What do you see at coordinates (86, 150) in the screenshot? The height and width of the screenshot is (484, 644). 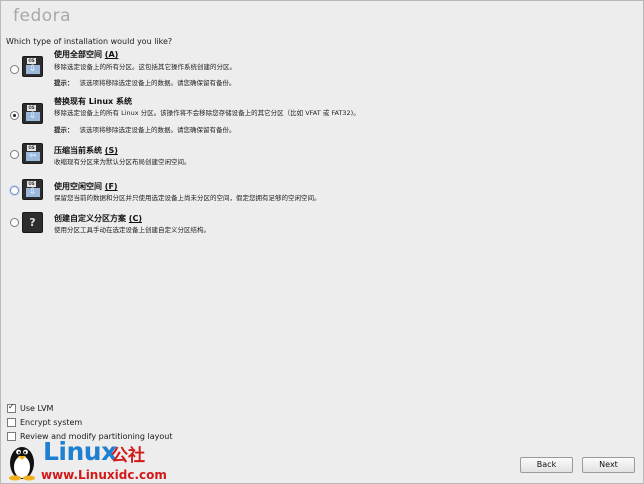 I see `option-title: 压缩当前系统 (S)` at bounding box center [86, 150].